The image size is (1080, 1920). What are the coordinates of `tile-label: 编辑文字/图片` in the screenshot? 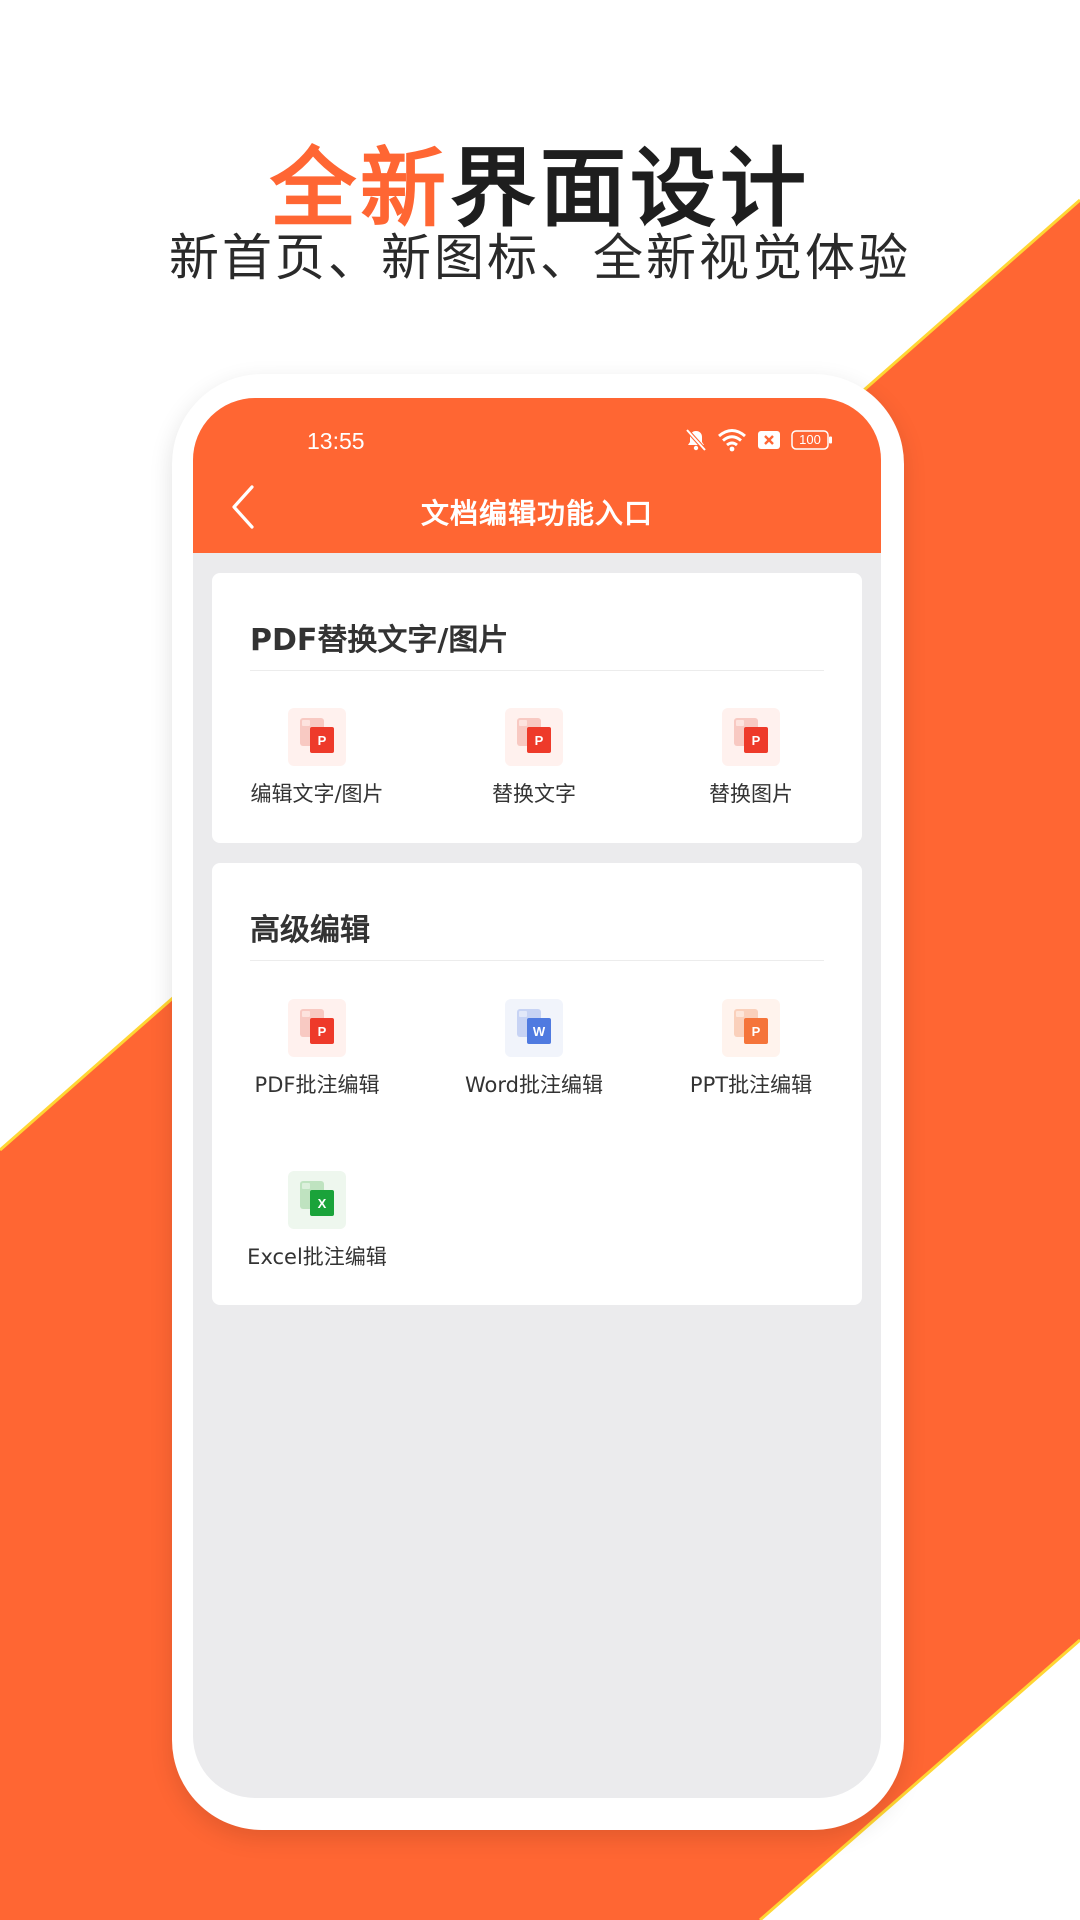 It's located at (317, 794).